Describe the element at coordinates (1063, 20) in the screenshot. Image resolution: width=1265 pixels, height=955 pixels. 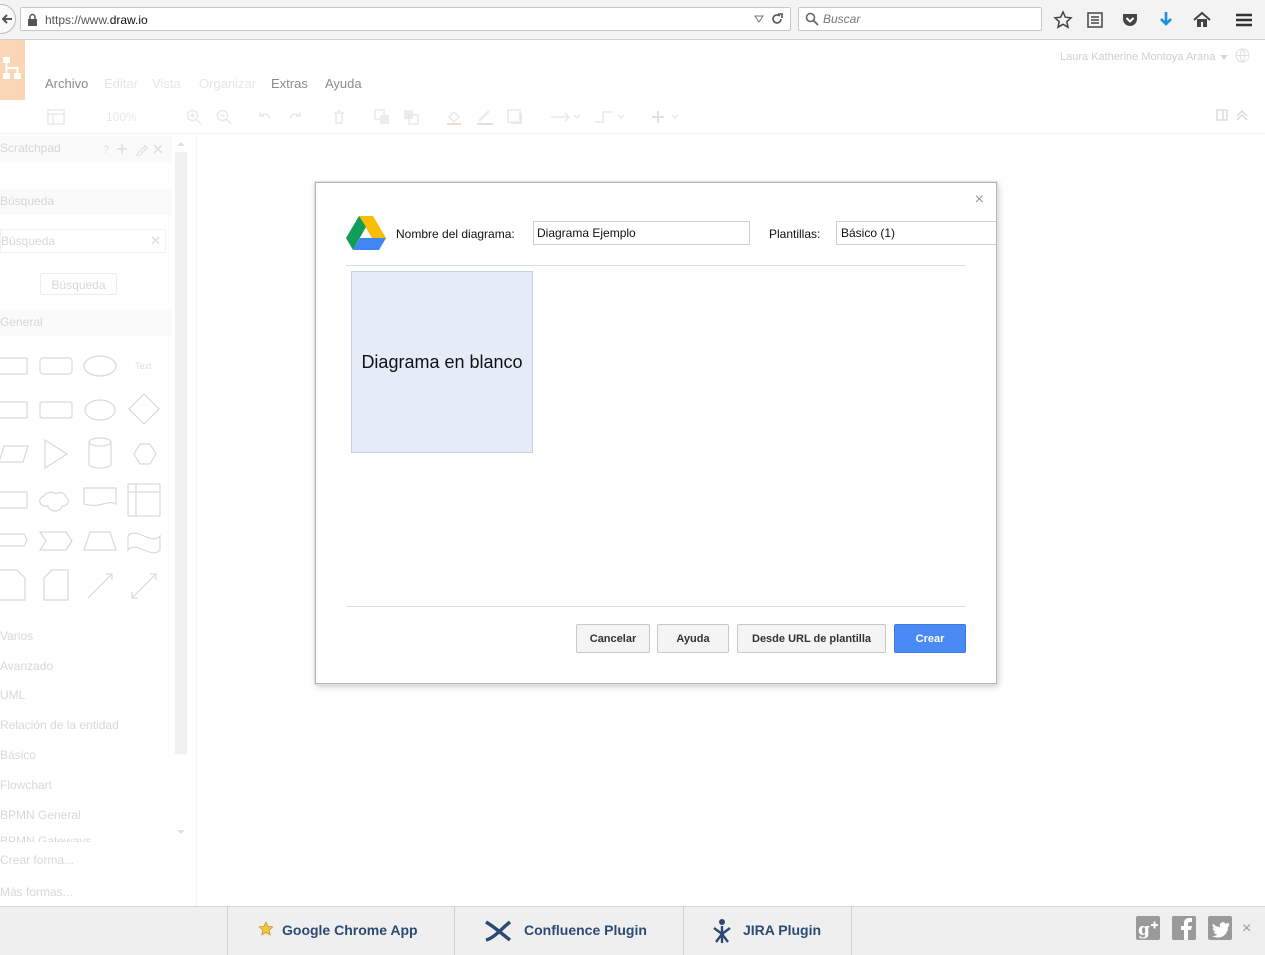
I see `bookmark-star-icon` at that location.